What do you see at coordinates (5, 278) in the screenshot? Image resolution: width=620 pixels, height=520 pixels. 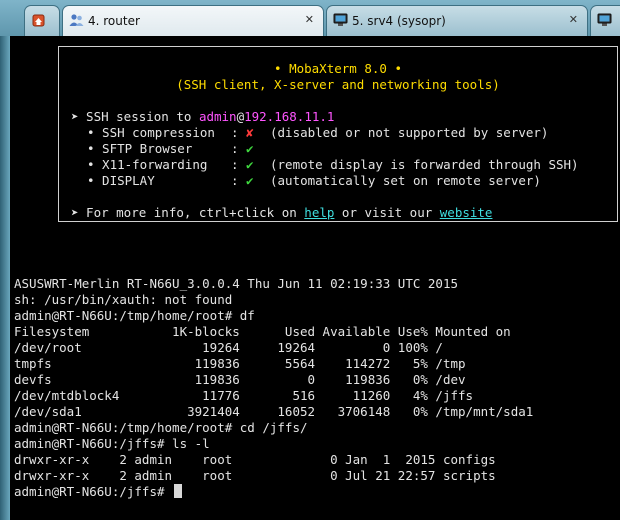 I see `window-left-edge` at bounding box center [5, 278].